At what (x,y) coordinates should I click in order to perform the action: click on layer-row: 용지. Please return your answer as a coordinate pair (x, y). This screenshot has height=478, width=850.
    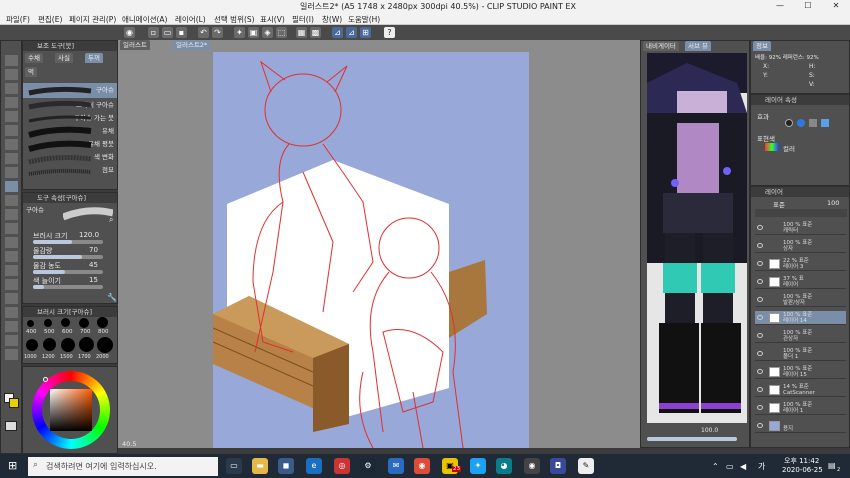
    Looking at the image, I should click on (800, 426).